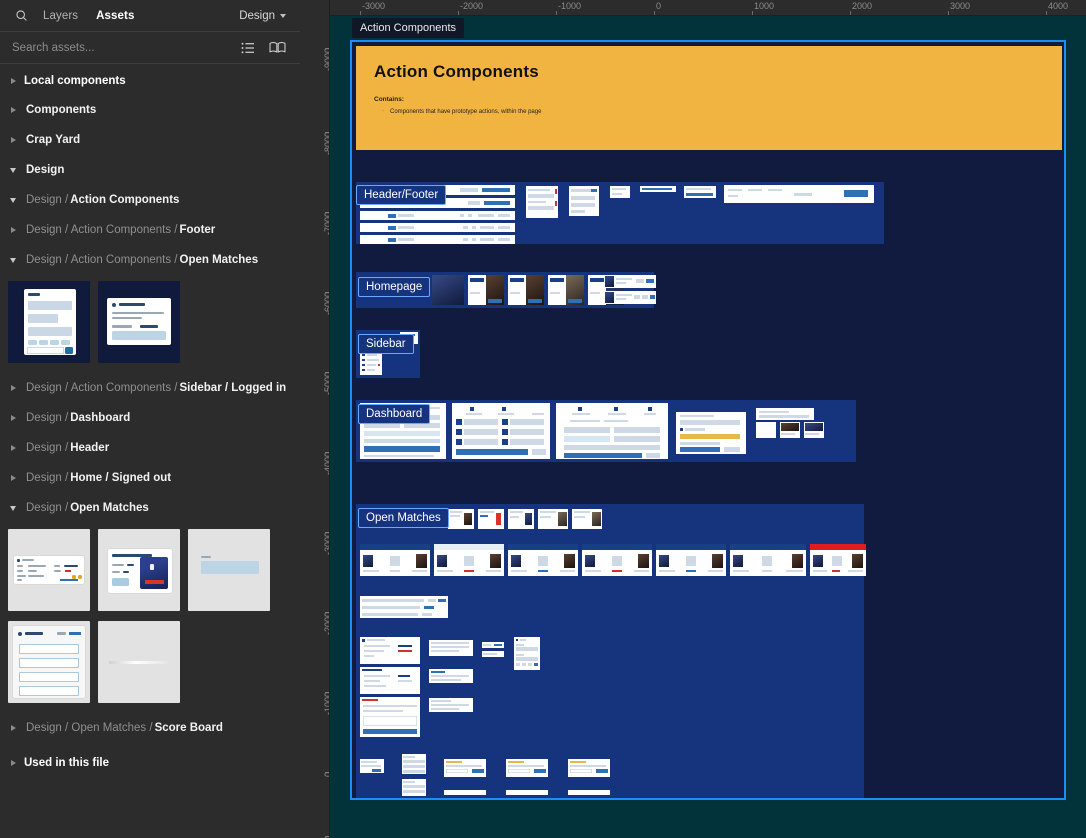  Describe the element at coordinates (100, 418) in the screenshot. I see `asset-label: Dashboard` at that location.